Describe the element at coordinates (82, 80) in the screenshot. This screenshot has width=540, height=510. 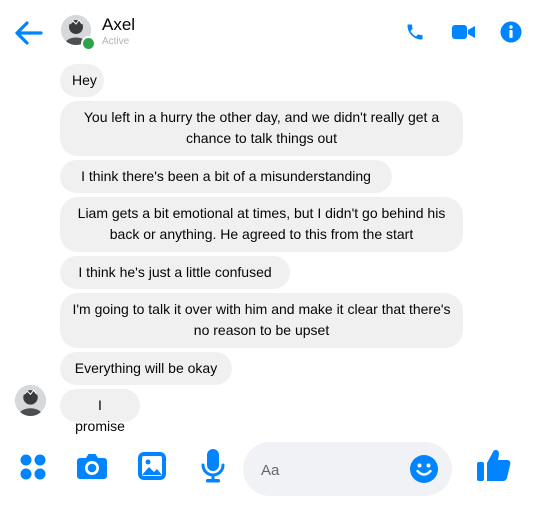
I see `message-bubble: Hey` at that location.